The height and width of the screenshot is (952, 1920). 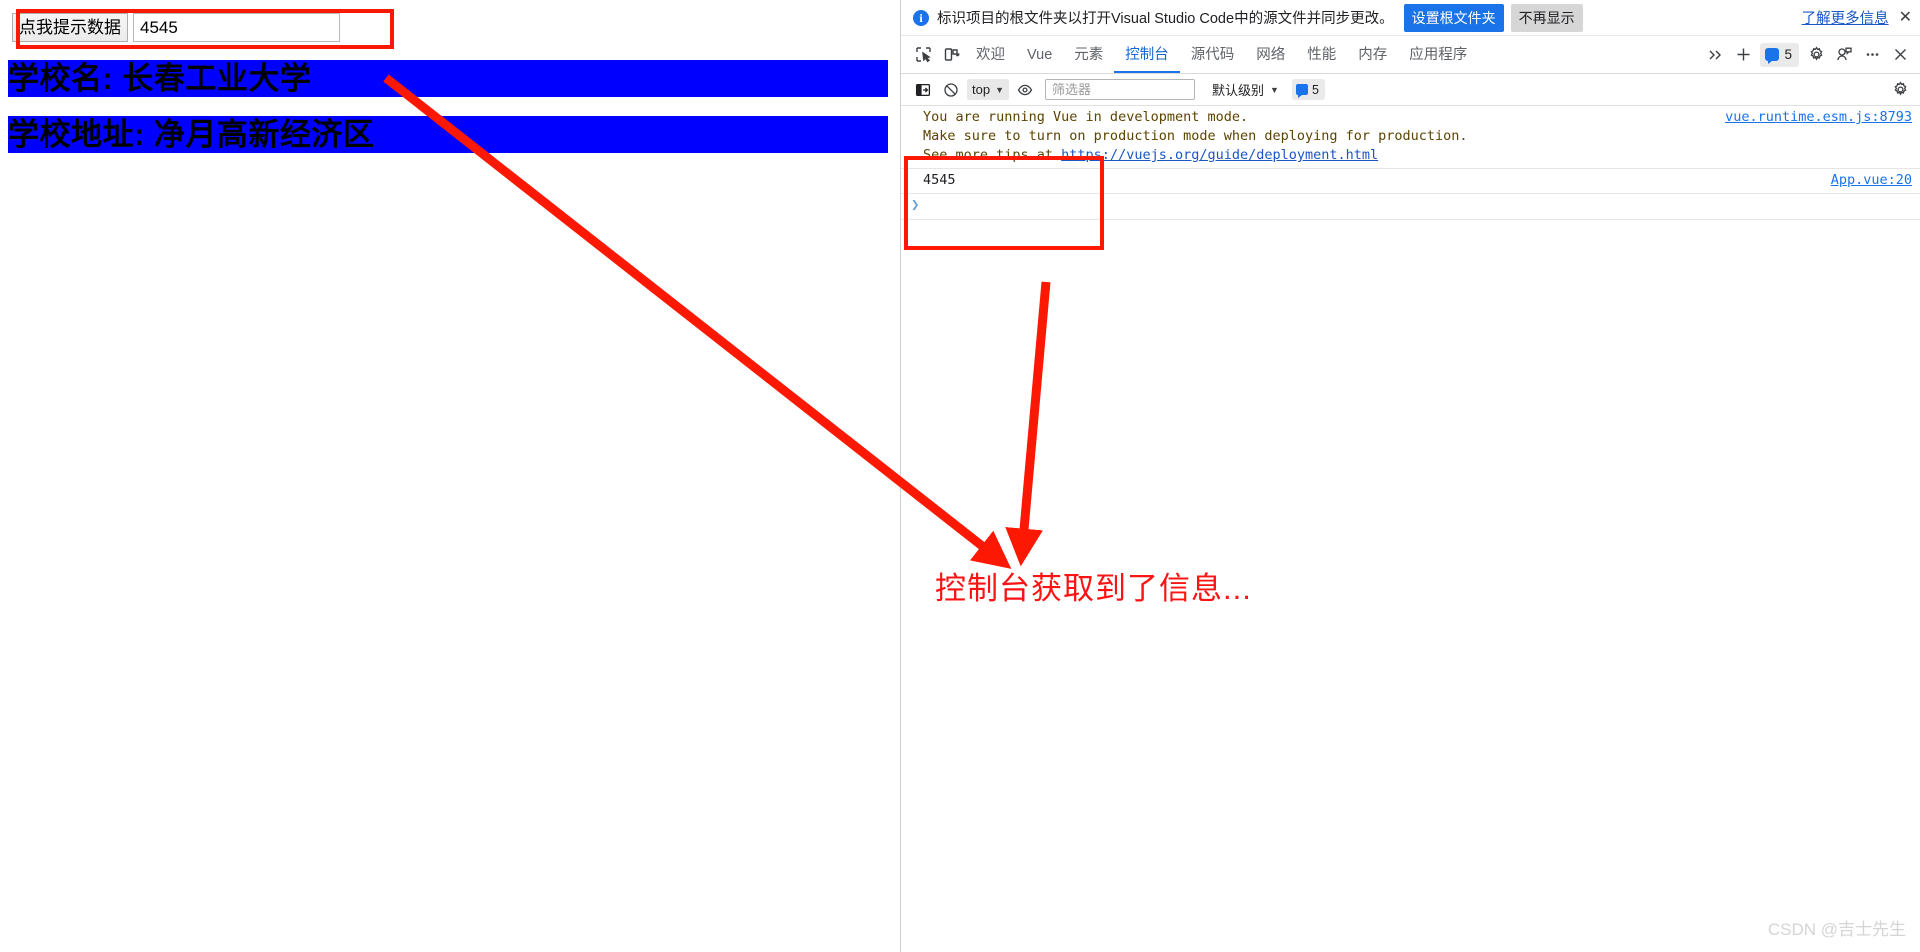 What do you see at coordinates (1219, 155) in the screenshot?
I see `vue-deployment-guide-link: https://vuejs.org/guide/deployment.html` at bounding box center [1219, 155].